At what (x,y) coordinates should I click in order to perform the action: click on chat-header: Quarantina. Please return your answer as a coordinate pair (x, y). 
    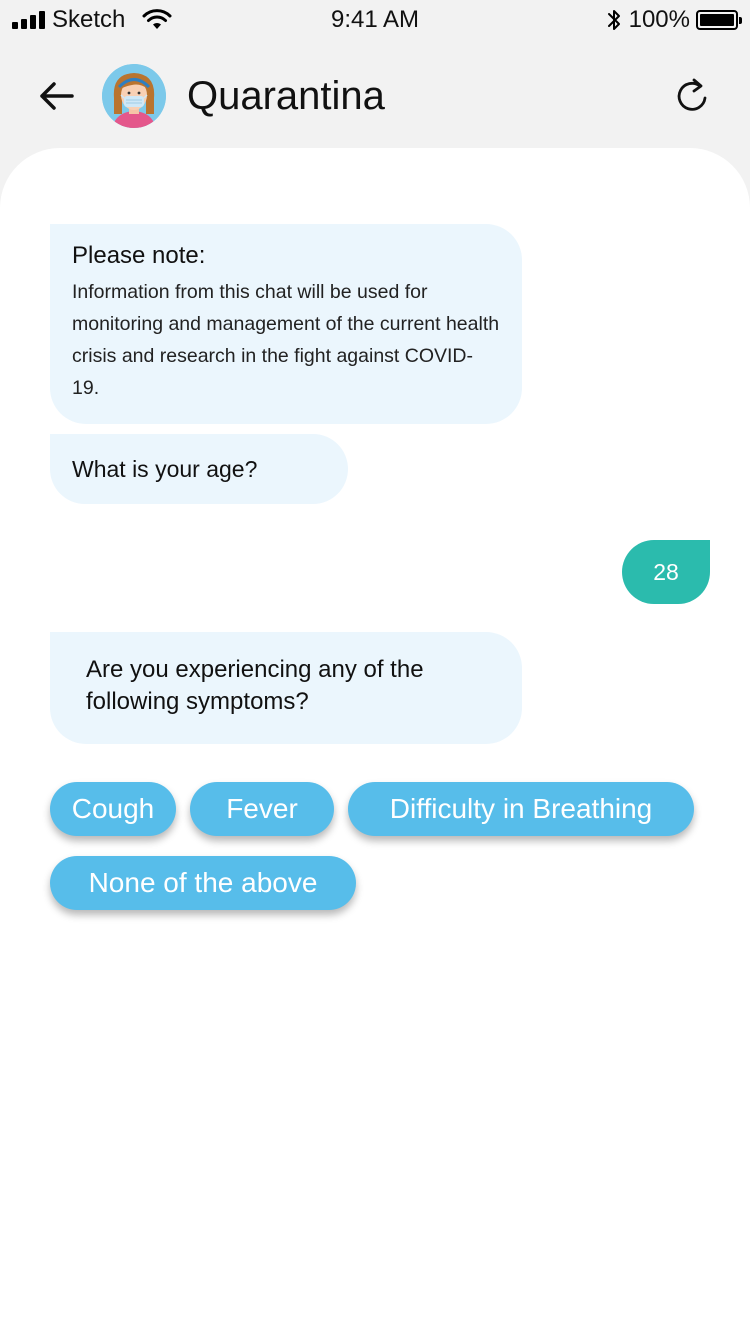
    Looking at the image, I should click on (375, 96).